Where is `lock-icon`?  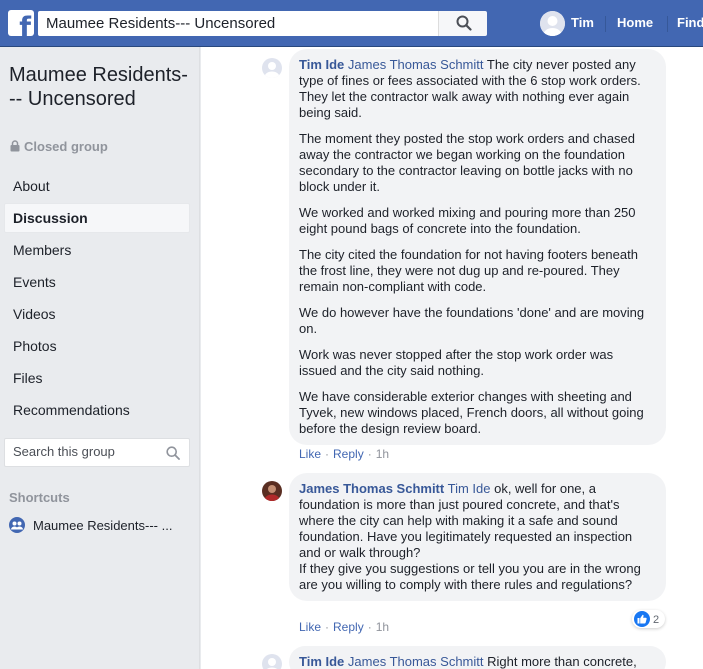 lock-icon is located at coordinates (15, 146).